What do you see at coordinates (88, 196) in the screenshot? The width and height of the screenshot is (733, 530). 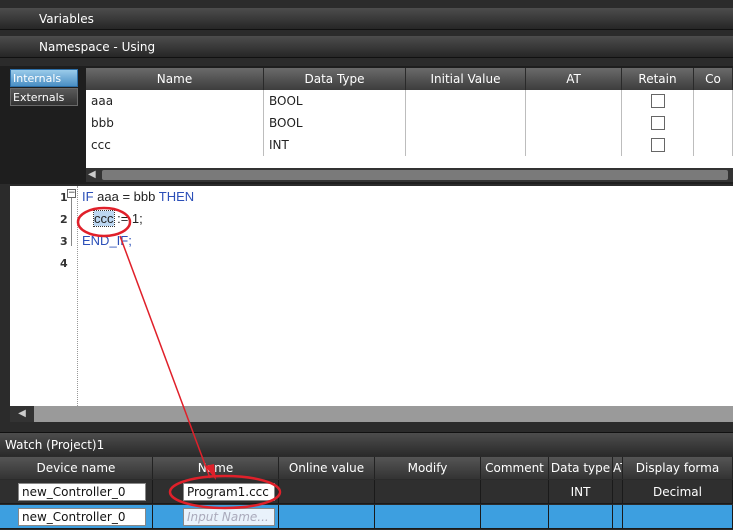 I see `keyword-if: IF` at bounding box center [88, 196].